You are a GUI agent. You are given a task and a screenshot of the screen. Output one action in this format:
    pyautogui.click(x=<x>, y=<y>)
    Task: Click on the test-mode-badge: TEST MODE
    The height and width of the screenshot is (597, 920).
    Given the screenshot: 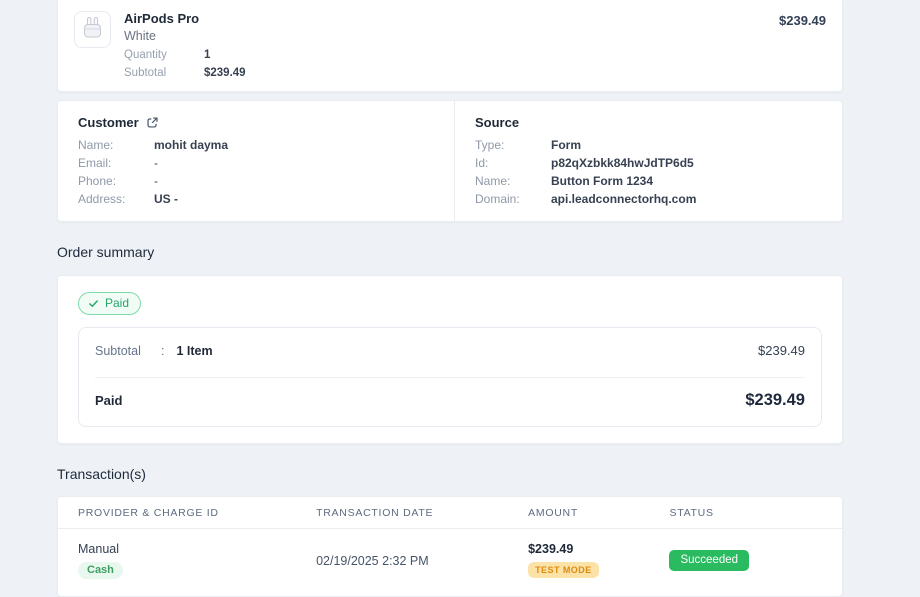 What is the action you would take?
    pyautogui.click(x=563, y=570)
    